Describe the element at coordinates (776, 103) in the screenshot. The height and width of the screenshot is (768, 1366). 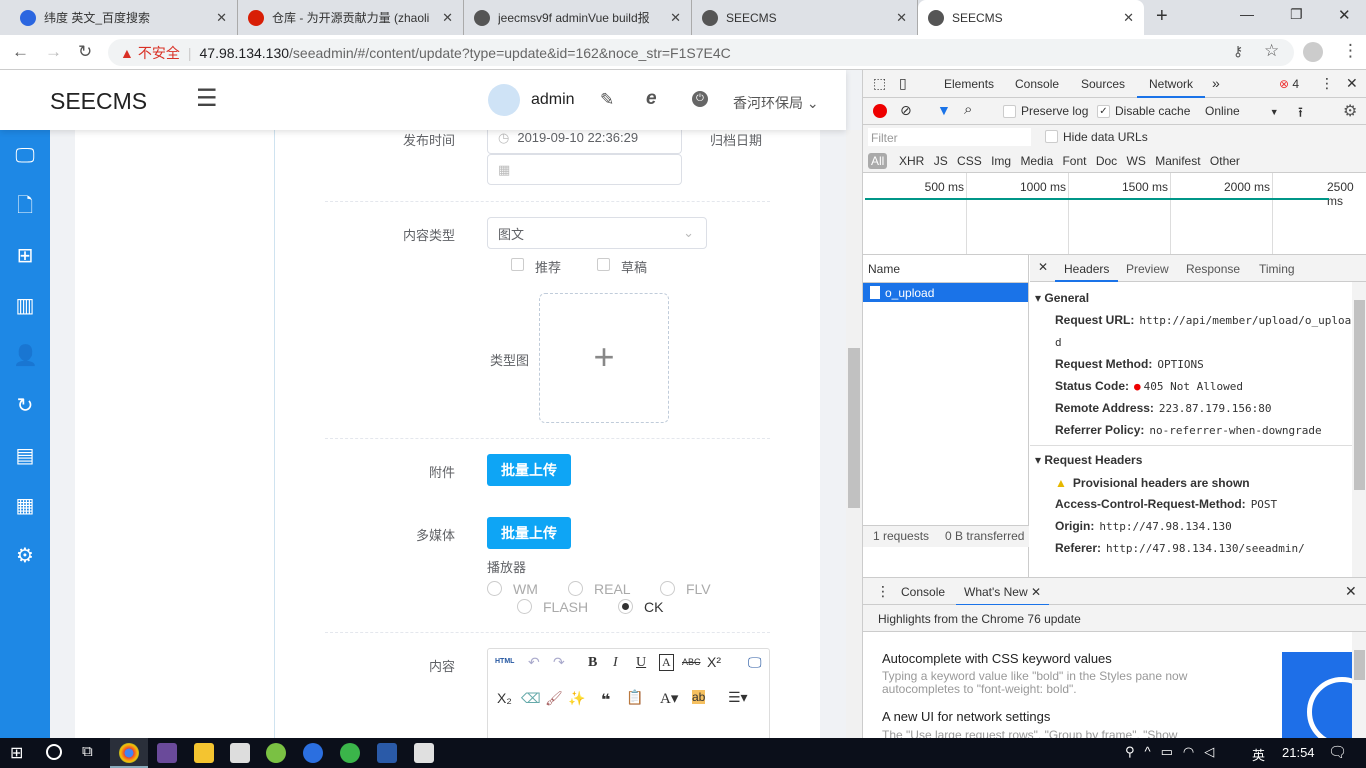
I see `site-selector: 香河环保局 ⌄` at that location.